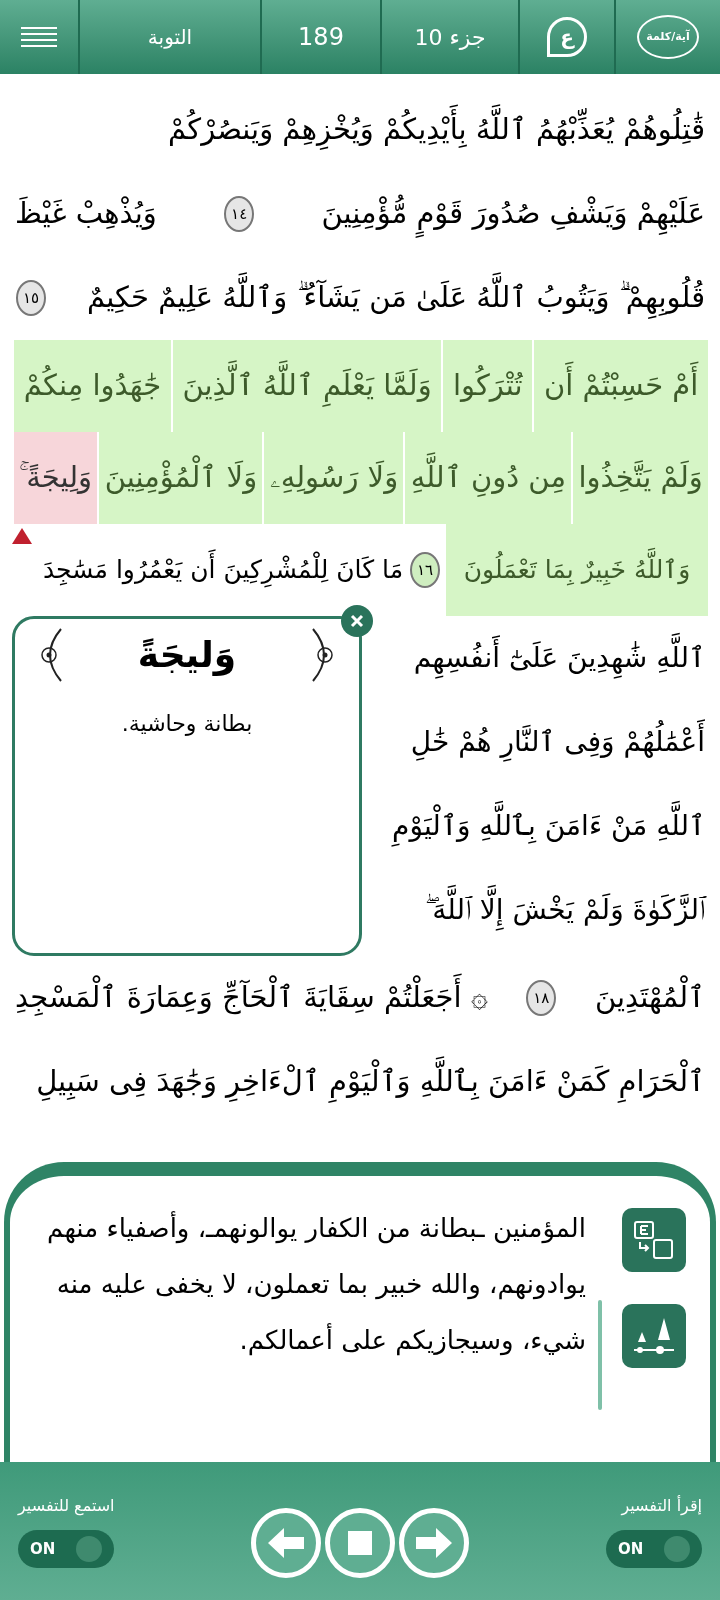  What do you see at coordinates (567, 37) in the screenshot?
I see `letter-bubble-button: ع` at bounding box center [567, 37].